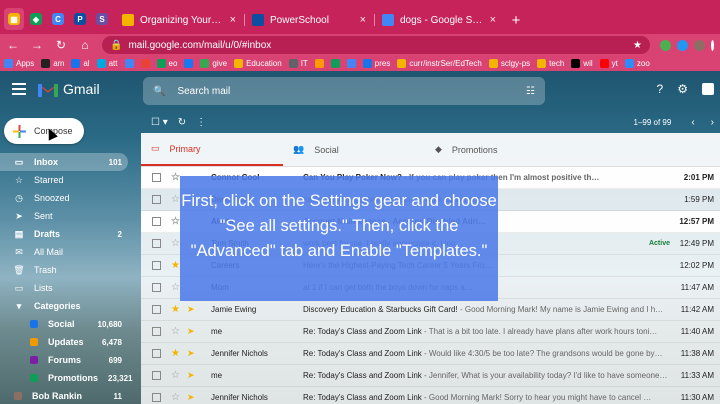 The image size is (720, 404). What do you see at coordinates (660, 89) in the screenshot?
I see `help-icon: ?` at bounding box center [660, 89].